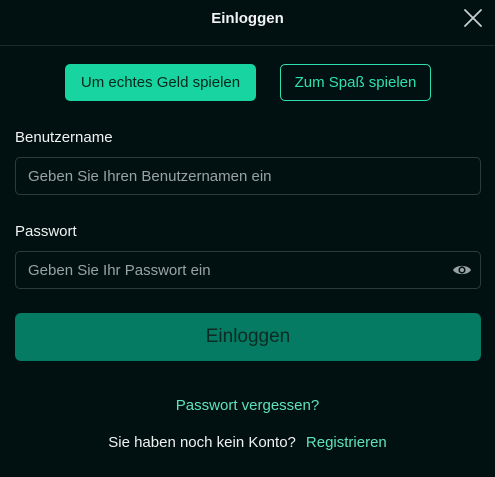  What do you see at coordinates (355, 82) in the screenshot?
I see `play-for-fun-button: Zum Spaß spielen` at bounding box center [355, 82].